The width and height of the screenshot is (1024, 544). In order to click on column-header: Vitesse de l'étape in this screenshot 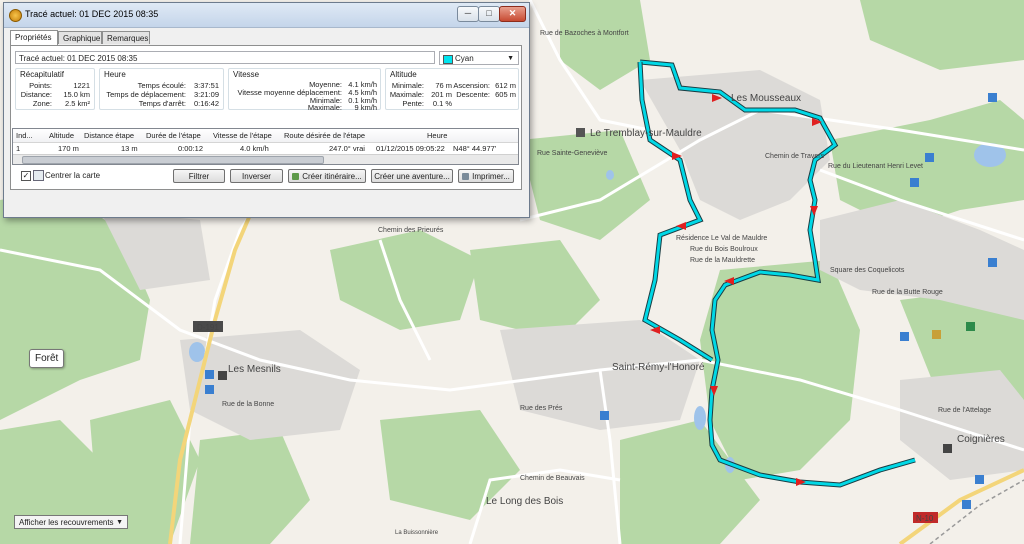, I will do `click(242, 135)`.